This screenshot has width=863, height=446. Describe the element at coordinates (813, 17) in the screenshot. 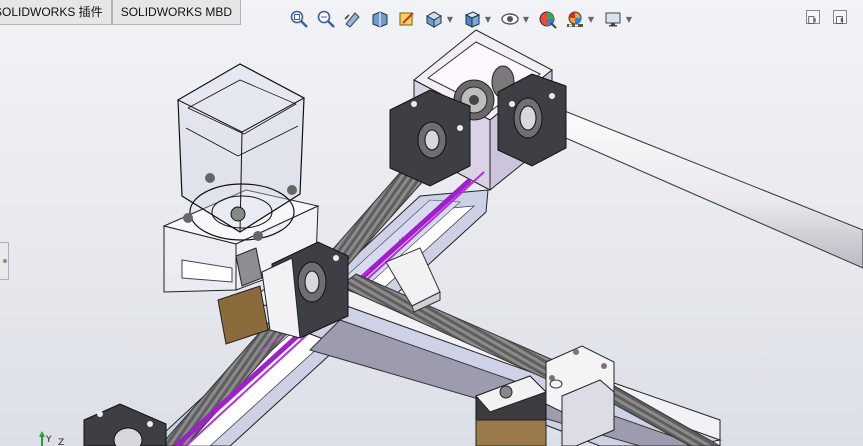

I see `restore-window-icon` at that location.